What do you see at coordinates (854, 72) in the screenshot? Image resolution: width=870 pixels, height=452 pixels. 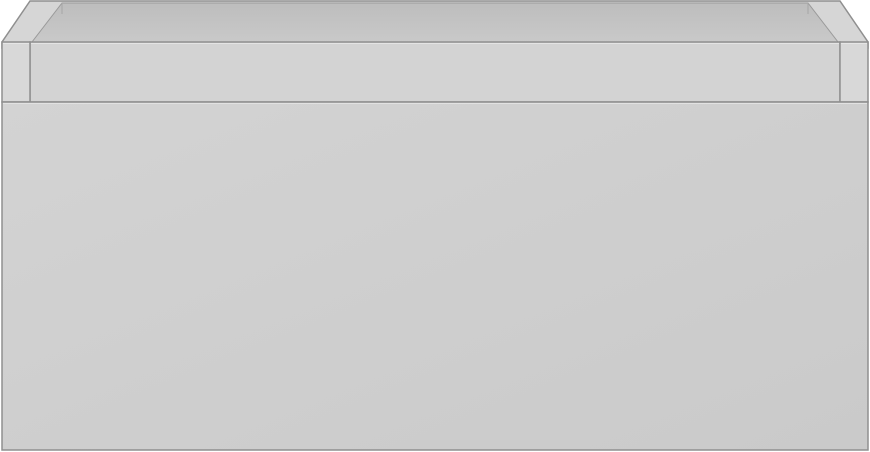 I see `right-side-post` at bounding box center [854, 72].